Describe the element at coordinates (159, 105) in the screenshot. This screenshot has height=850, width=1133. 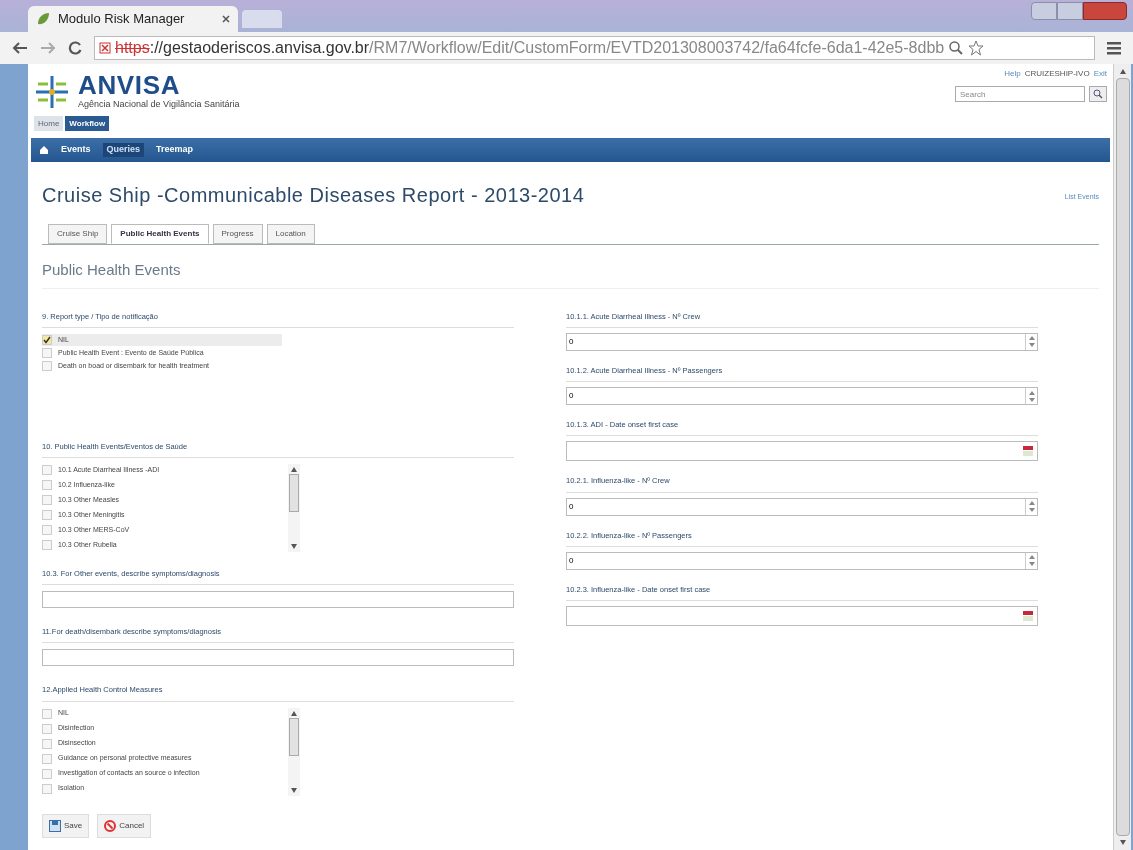
I see `agency-name: Agência Nacional de Vigilância Sanitária` at that location.